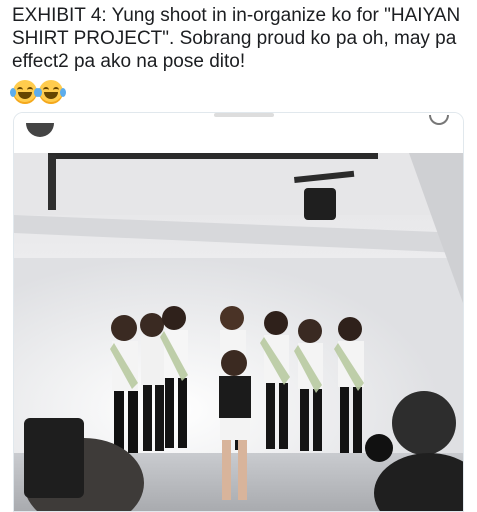 This screenshot has width=477, height=512. I want to click on emoji-row, so click(38, 93).